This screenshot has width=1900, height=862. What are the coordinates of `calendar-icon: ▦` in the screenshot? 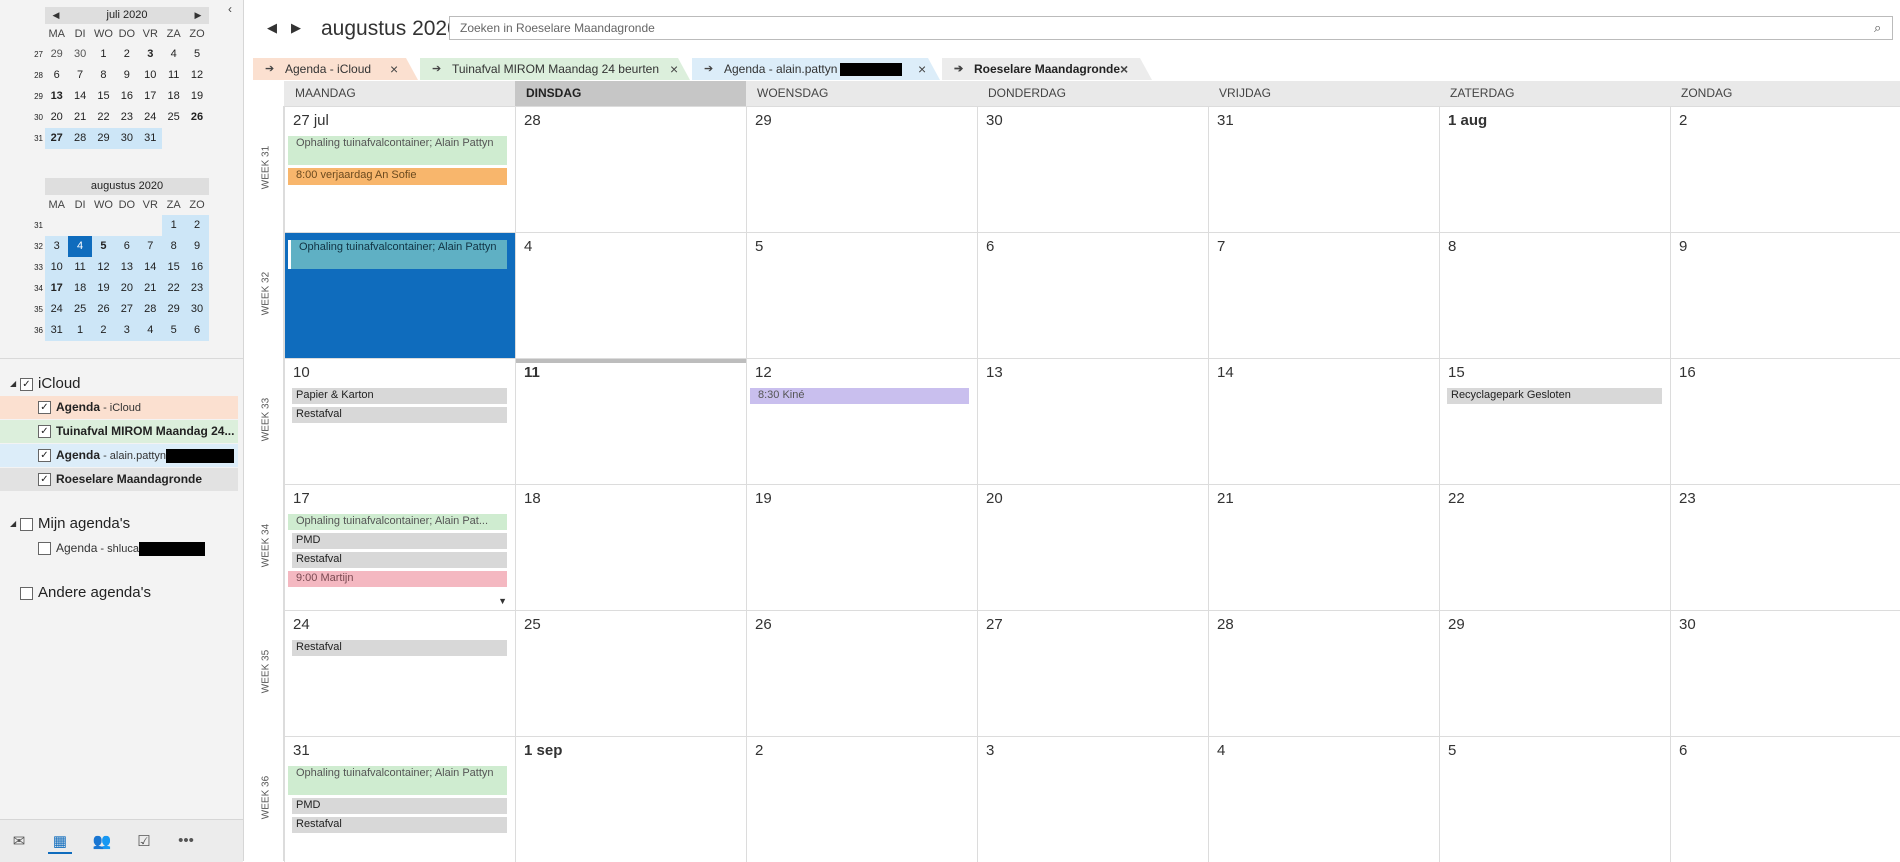 It's located at (60, 843).